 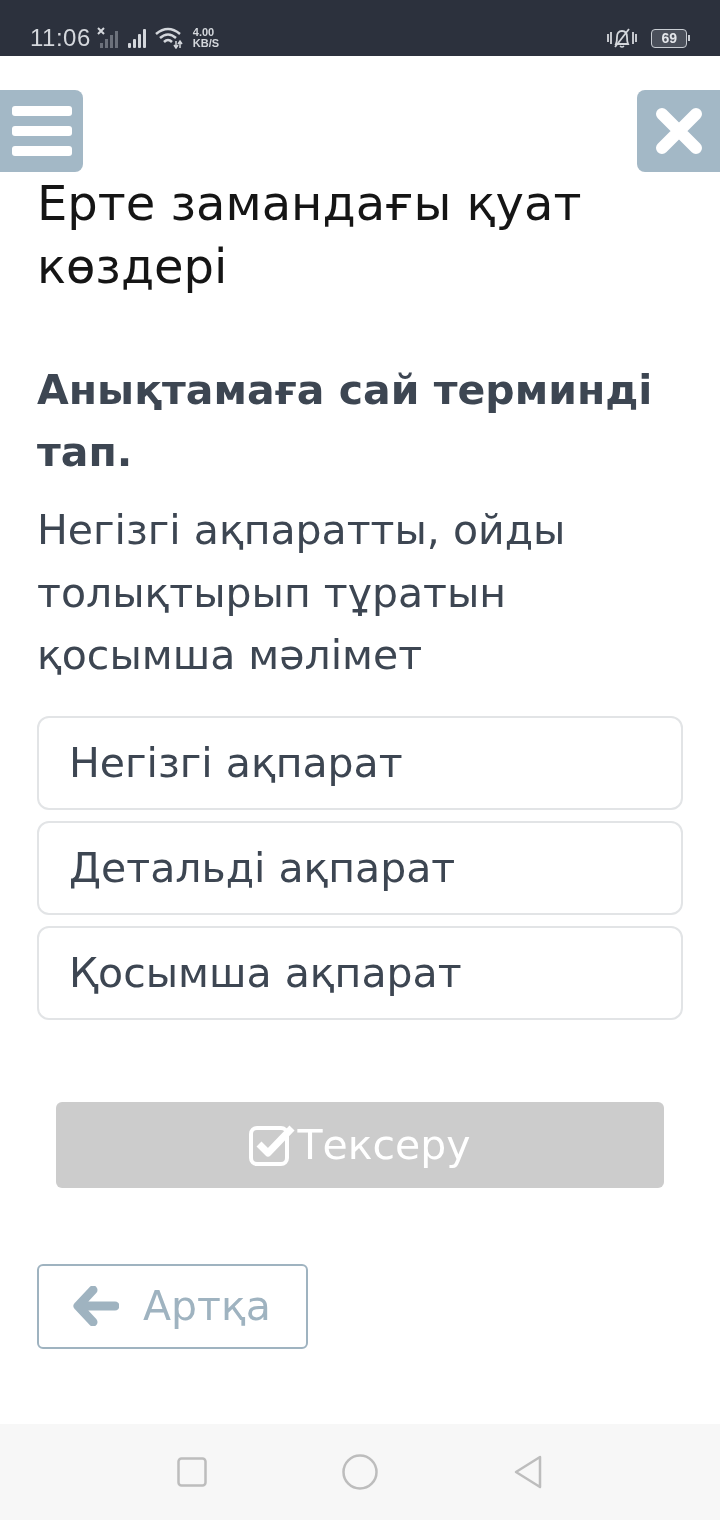 I want to click on definition-text: Негізгі ақпаратты, ойды толықтырып тұратын қосымша мәлімет, so click(x=302, y=593).